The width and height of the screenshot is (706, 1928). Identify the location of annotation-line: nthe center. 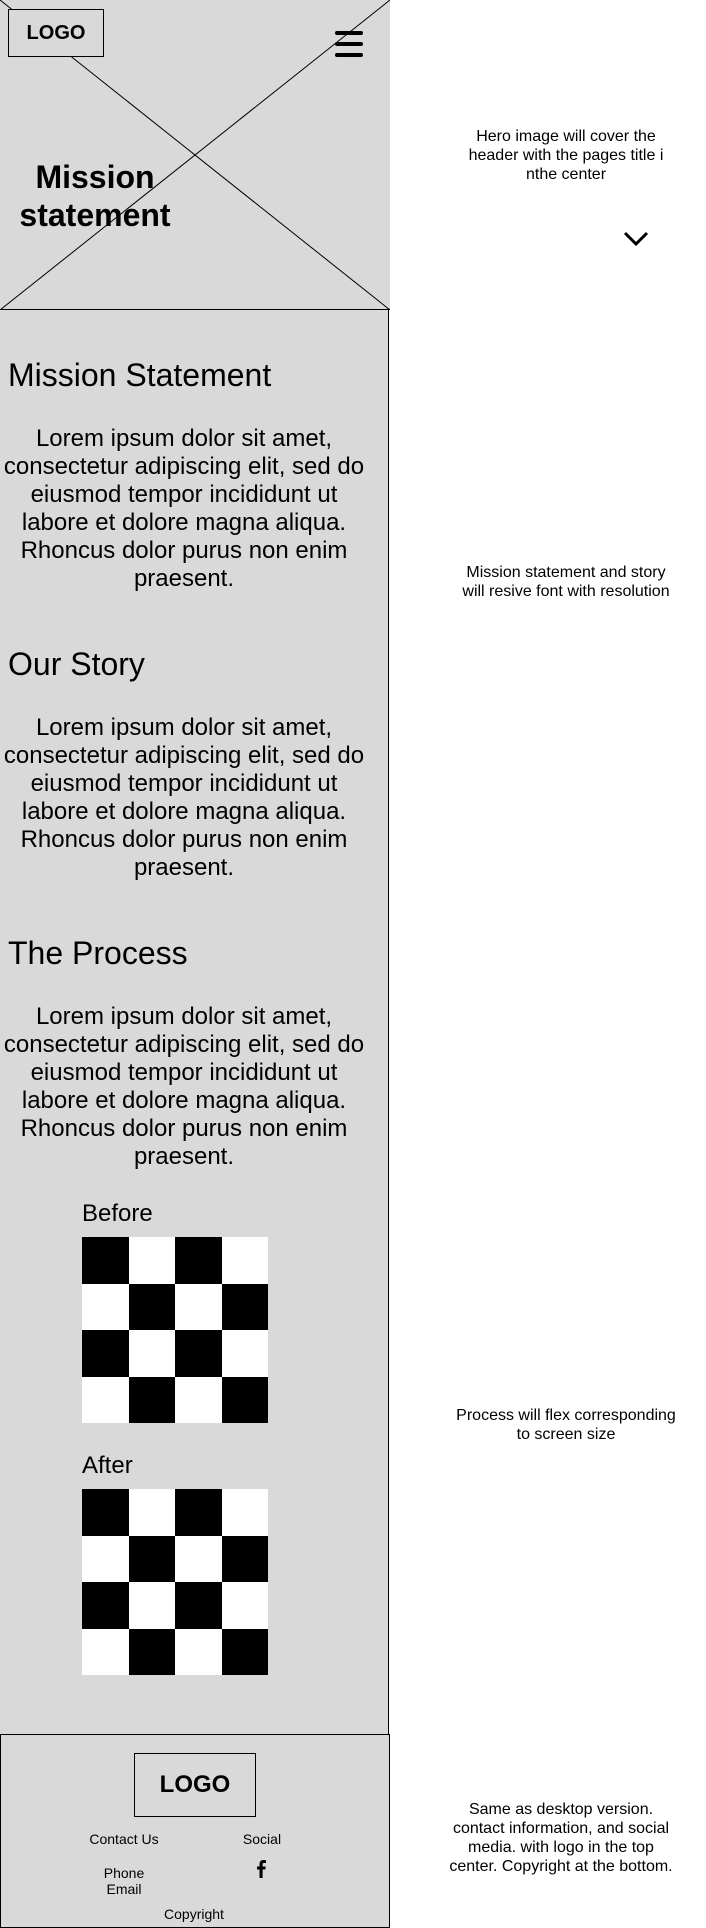
(566, 174).